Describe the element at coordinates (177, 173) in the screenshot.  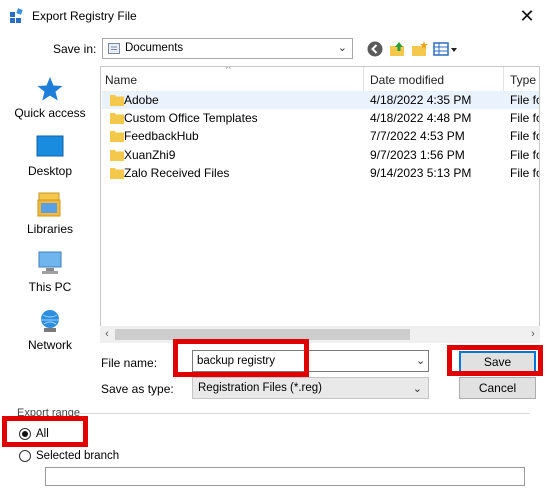
I see `file-name: Zalo Received Files` at that location.